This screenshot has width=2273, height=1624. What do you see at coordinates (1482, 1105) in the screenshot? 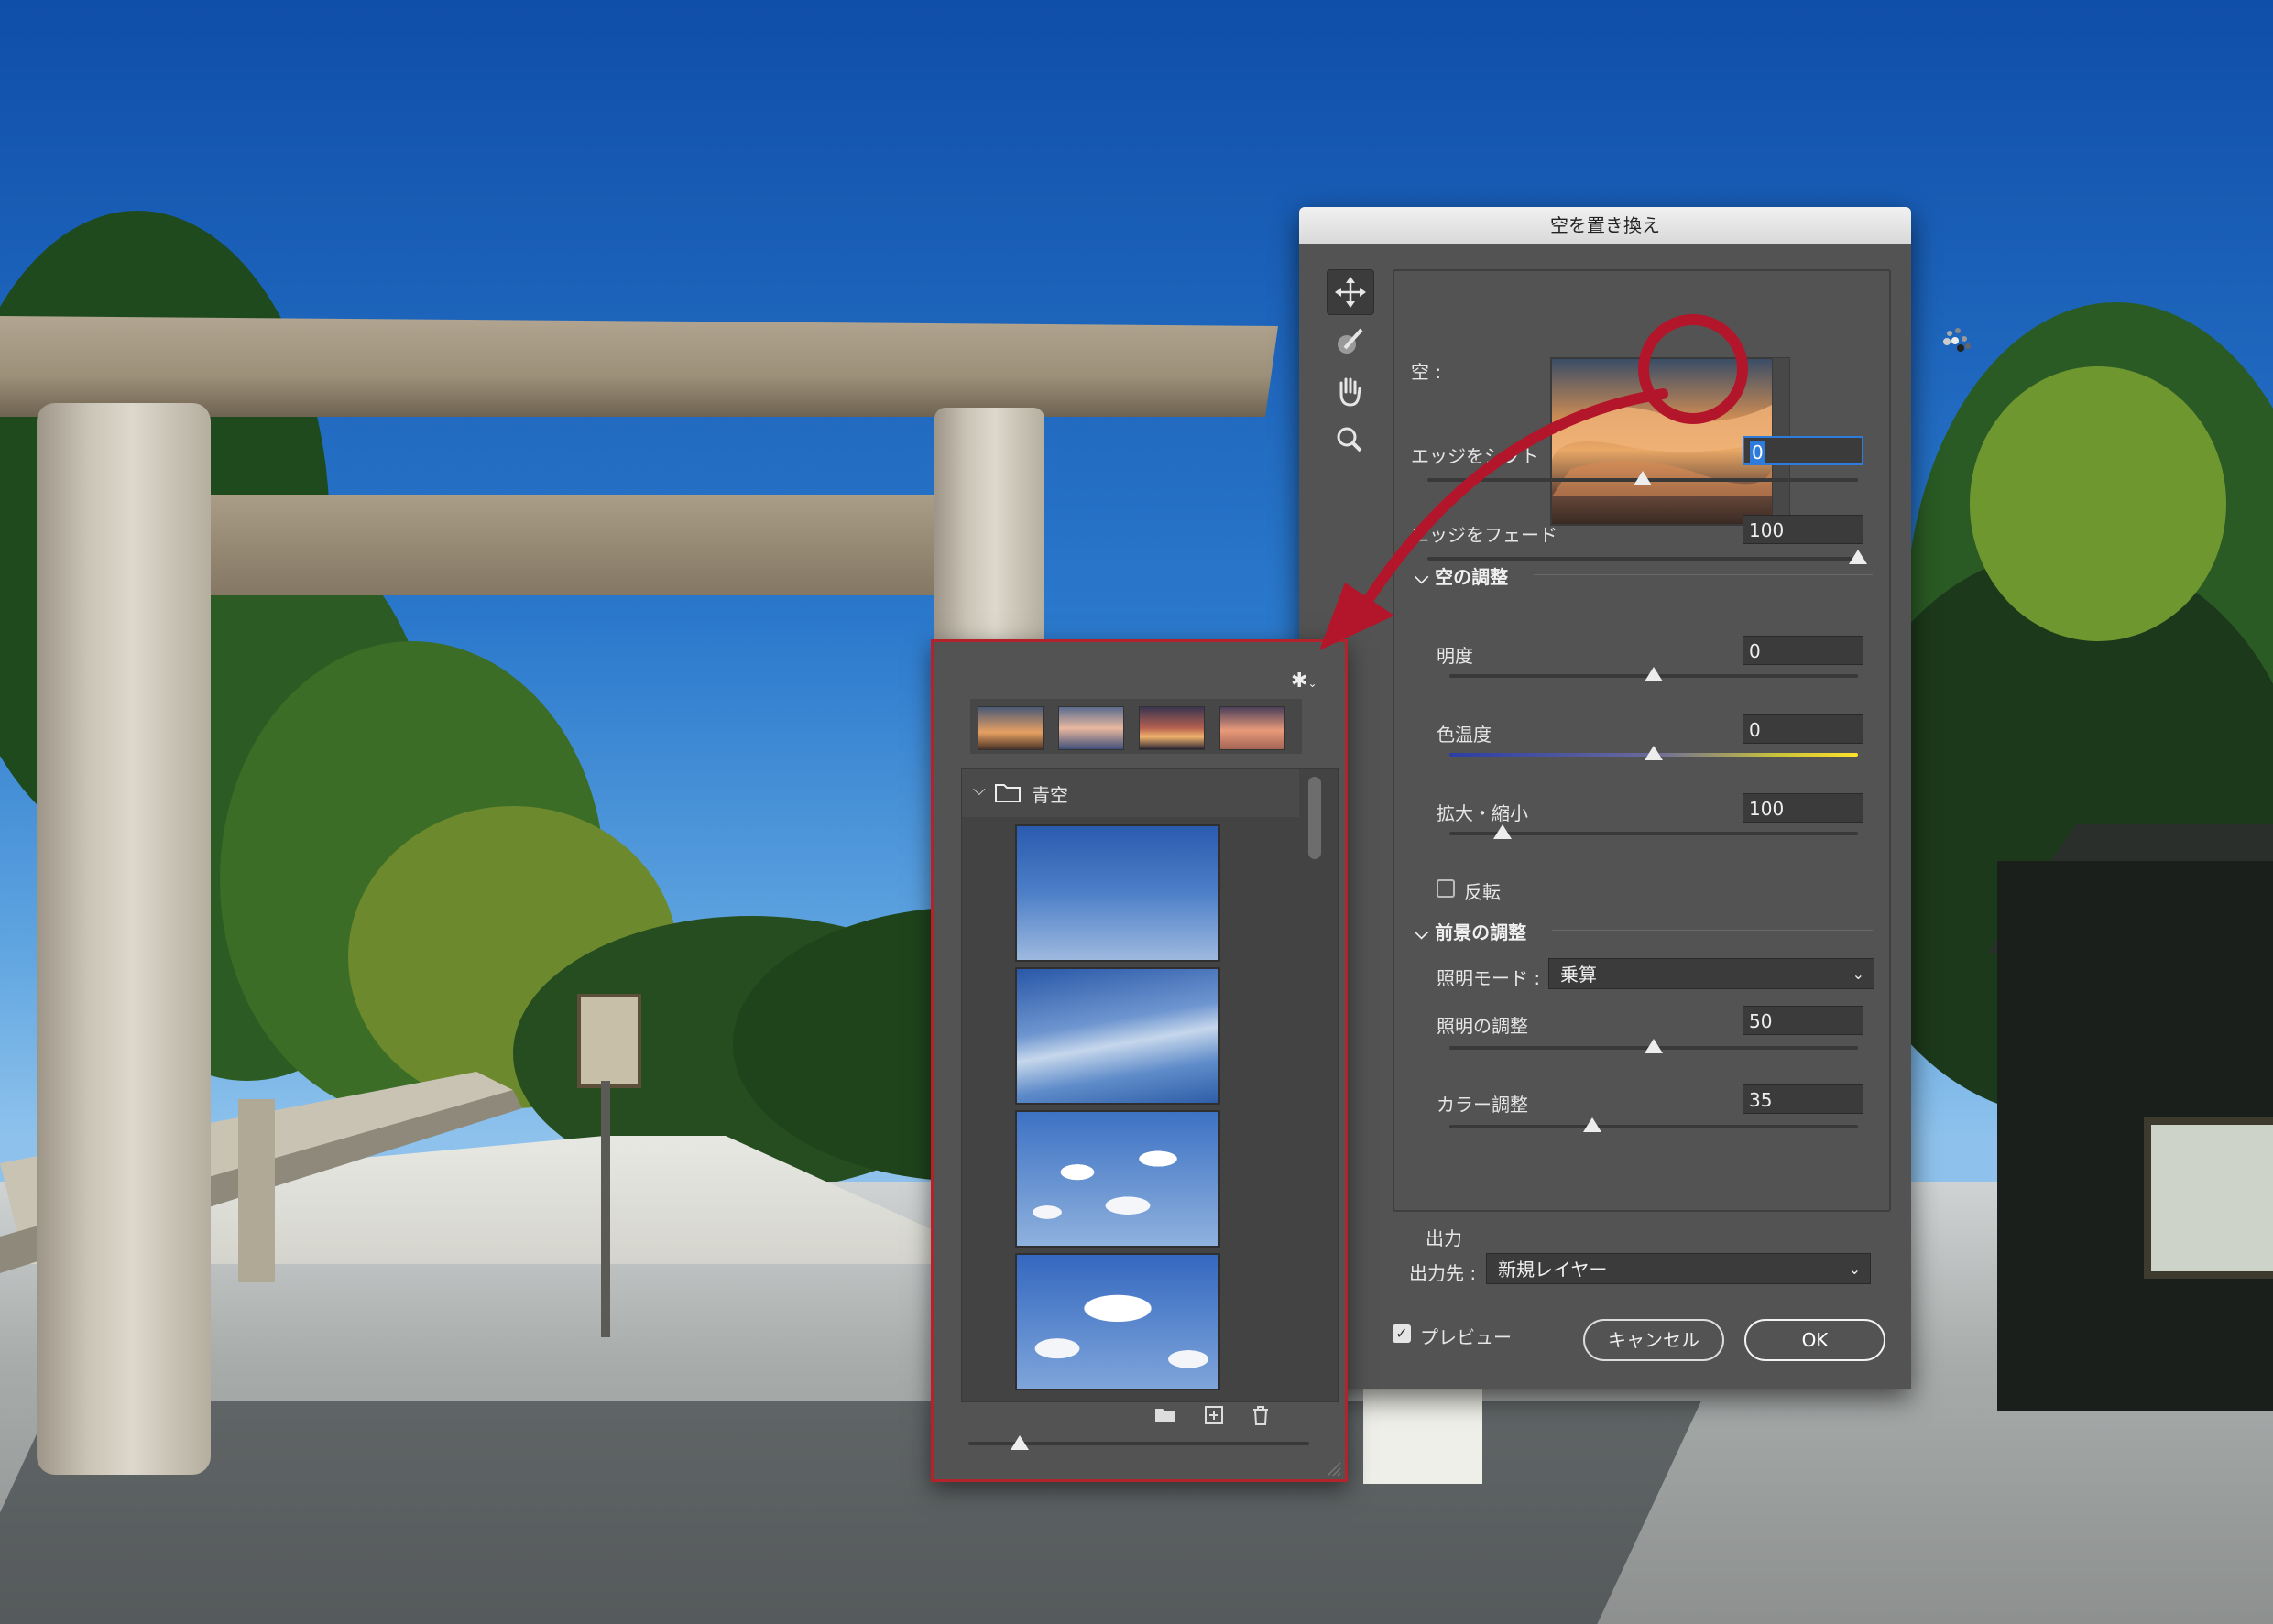
I see `color-adjust-label: カラー調整` at bounding box center [1482, 1105].